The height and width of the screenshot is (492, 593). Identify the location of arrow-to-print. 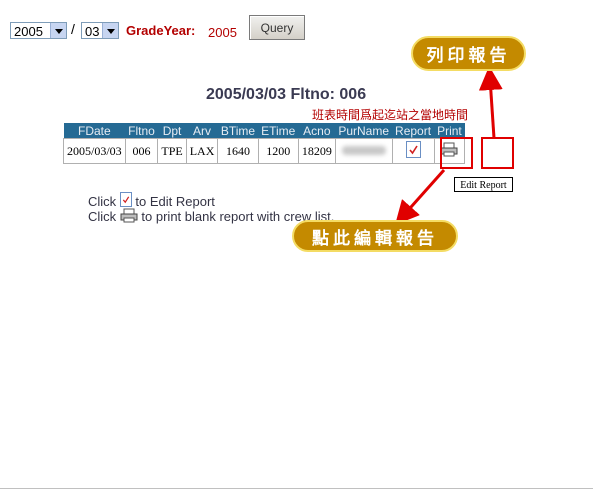
(490, 102).